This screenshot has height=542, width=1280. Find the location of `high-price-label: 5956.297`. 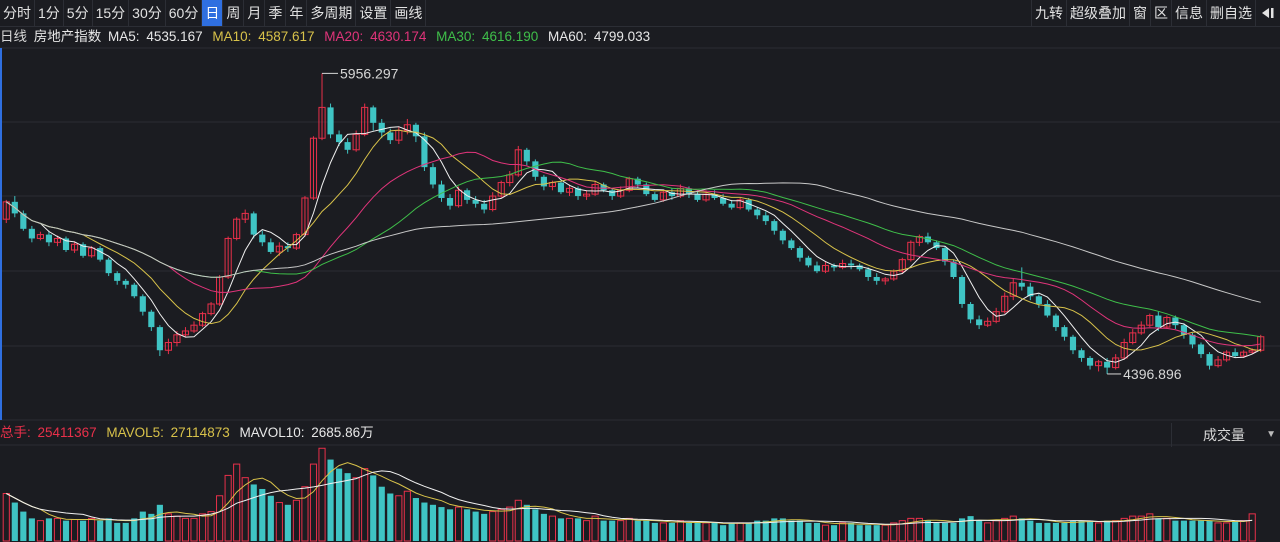

high-price-label: 5956.297 is located at coordinates (369, 73).